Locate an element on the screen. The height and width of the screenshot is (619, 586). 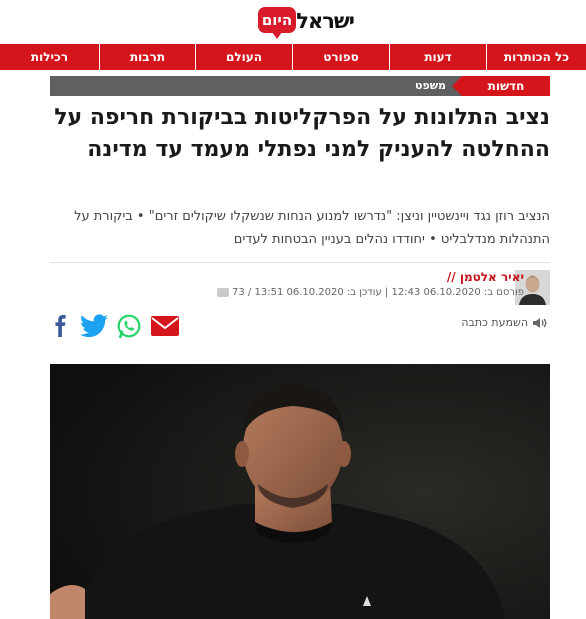
breadcrumb-news: חדשות is located at coordinates (501, 86).